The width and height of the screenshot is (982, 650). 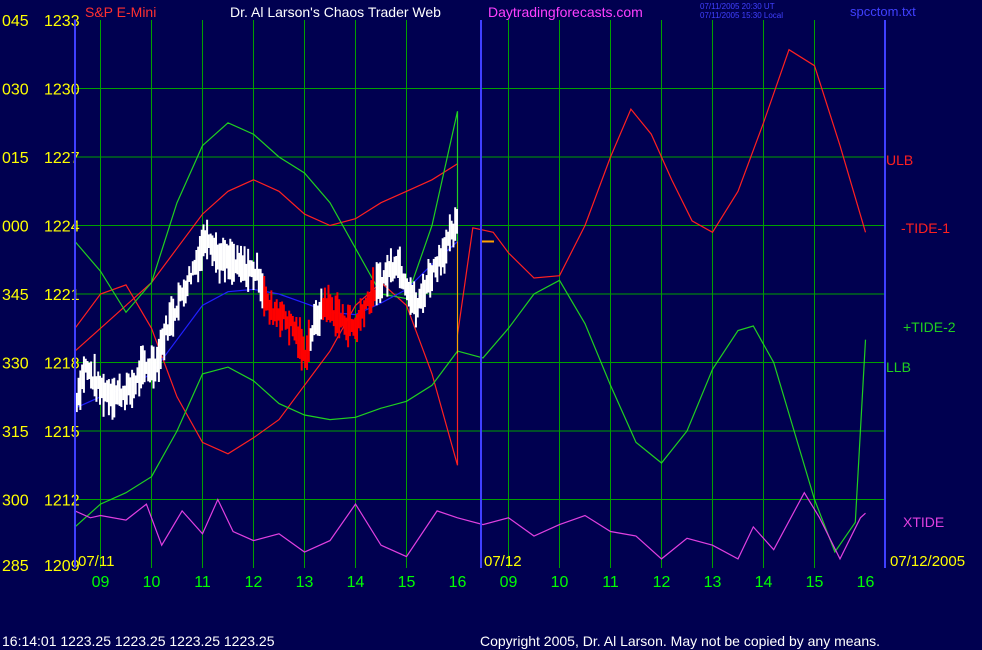 I want to click on price-axis-code-label: 030, so click(x=15, y=90).